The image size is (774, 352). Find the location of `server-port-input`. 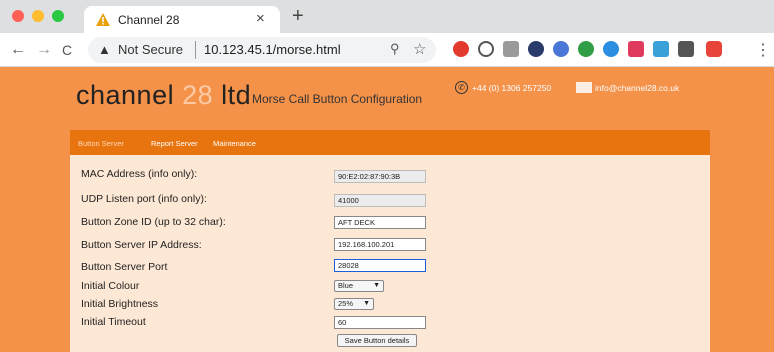

server-port-input is located at coordinates (380, 265).